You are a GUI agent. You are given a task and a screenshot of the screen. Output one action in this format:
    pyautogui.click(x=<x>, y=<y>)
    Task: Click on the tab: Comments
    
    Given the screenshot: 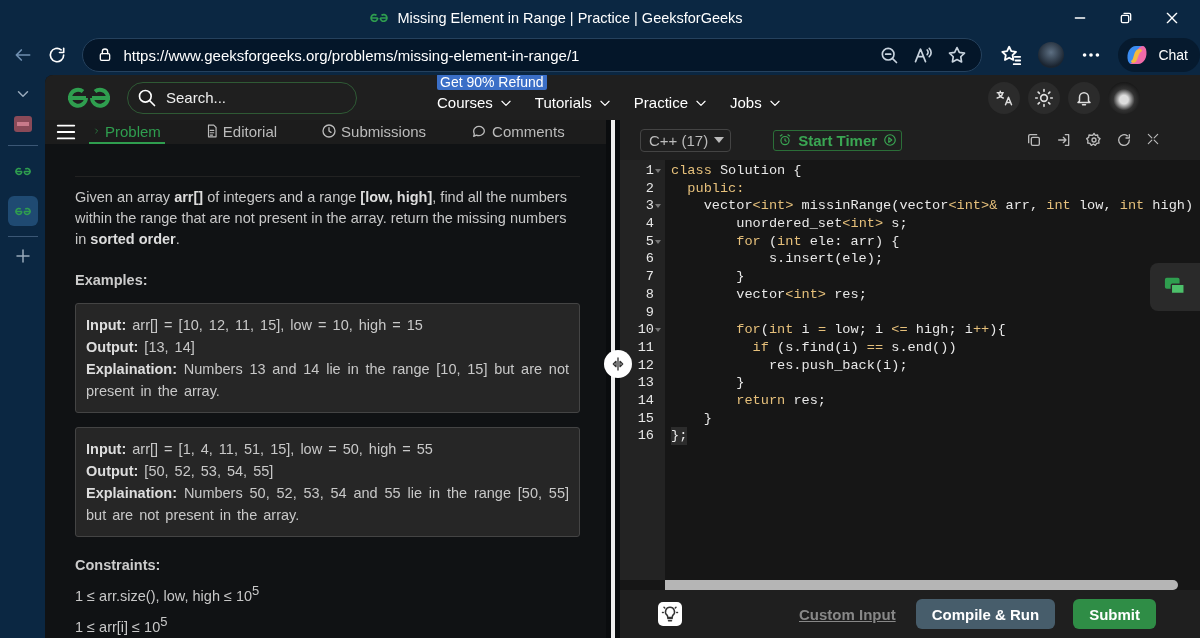 What is the action you would take?
    pyautogui.click(x=517, y=132)
    